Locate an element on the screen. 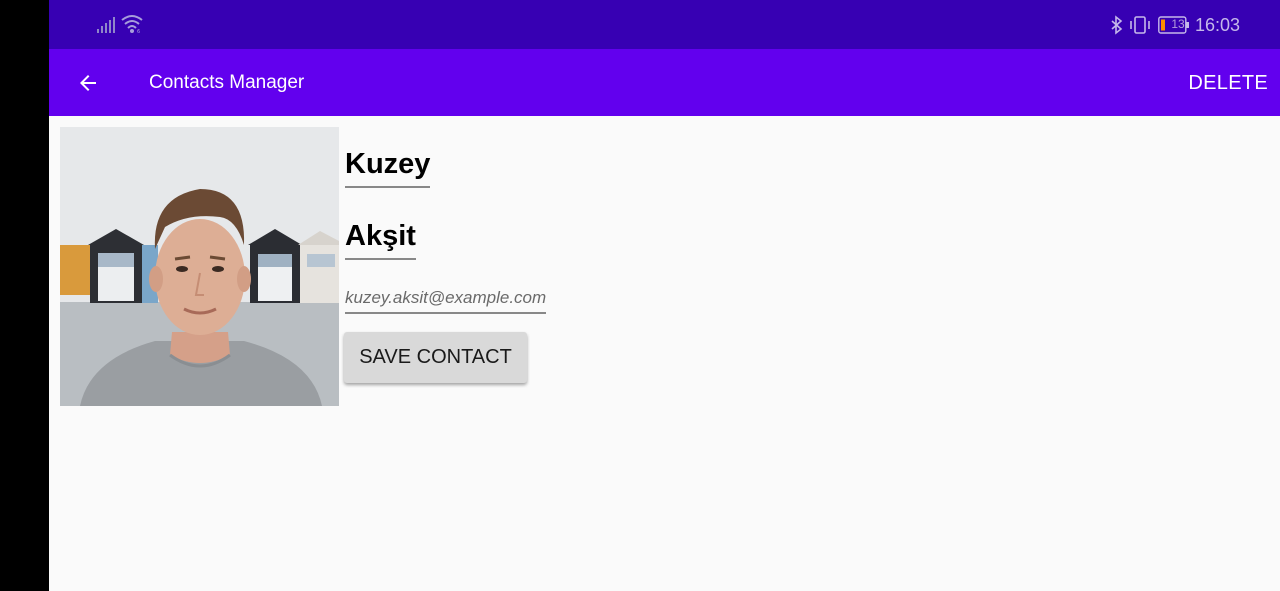 This screenshot has height=591, width=1280. page-title: Contacts Manager is located at coordinates (227, 82).